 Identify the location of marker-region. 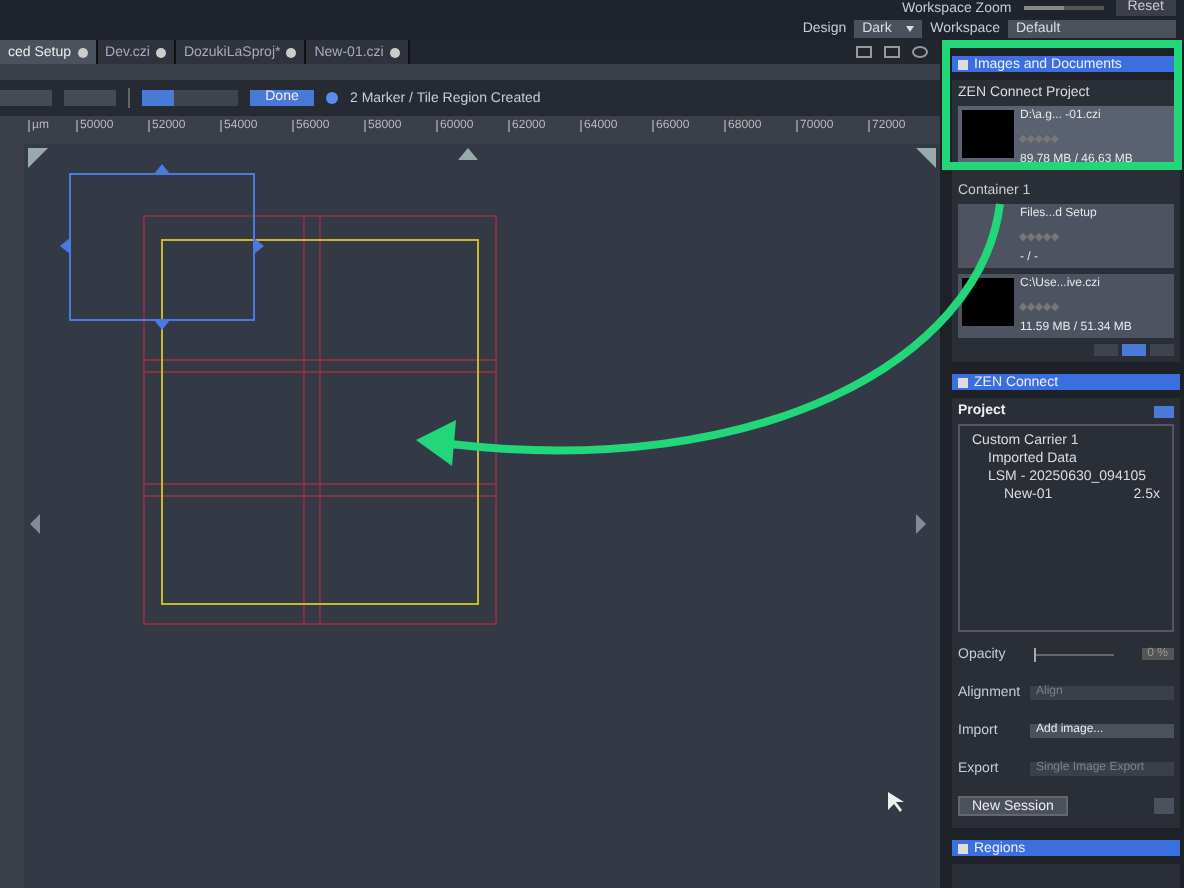
(162, 247).